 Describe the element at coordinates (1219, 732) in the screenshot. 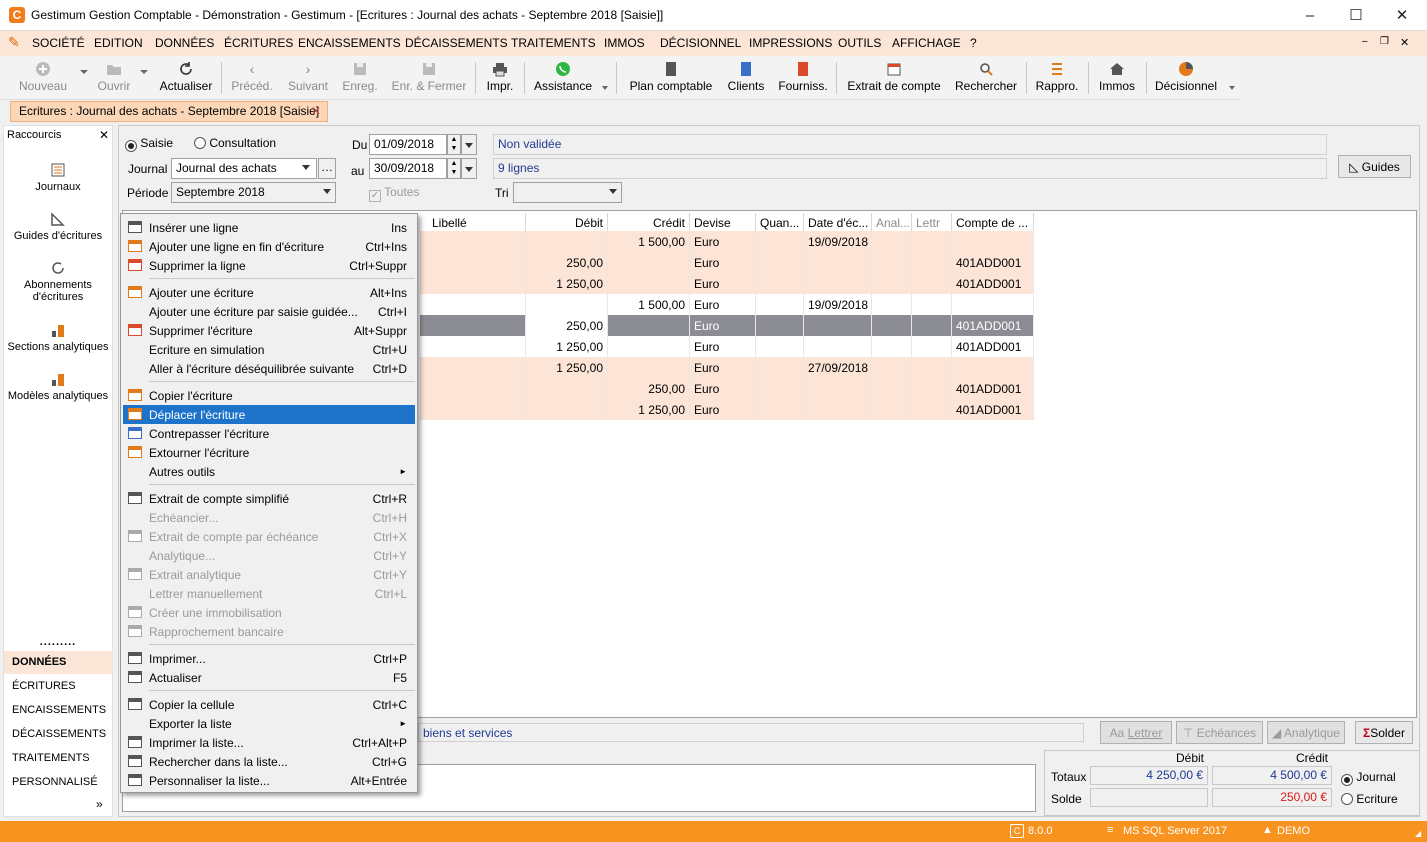

I see `echeances-button: ⊤ Echéances` at that location.